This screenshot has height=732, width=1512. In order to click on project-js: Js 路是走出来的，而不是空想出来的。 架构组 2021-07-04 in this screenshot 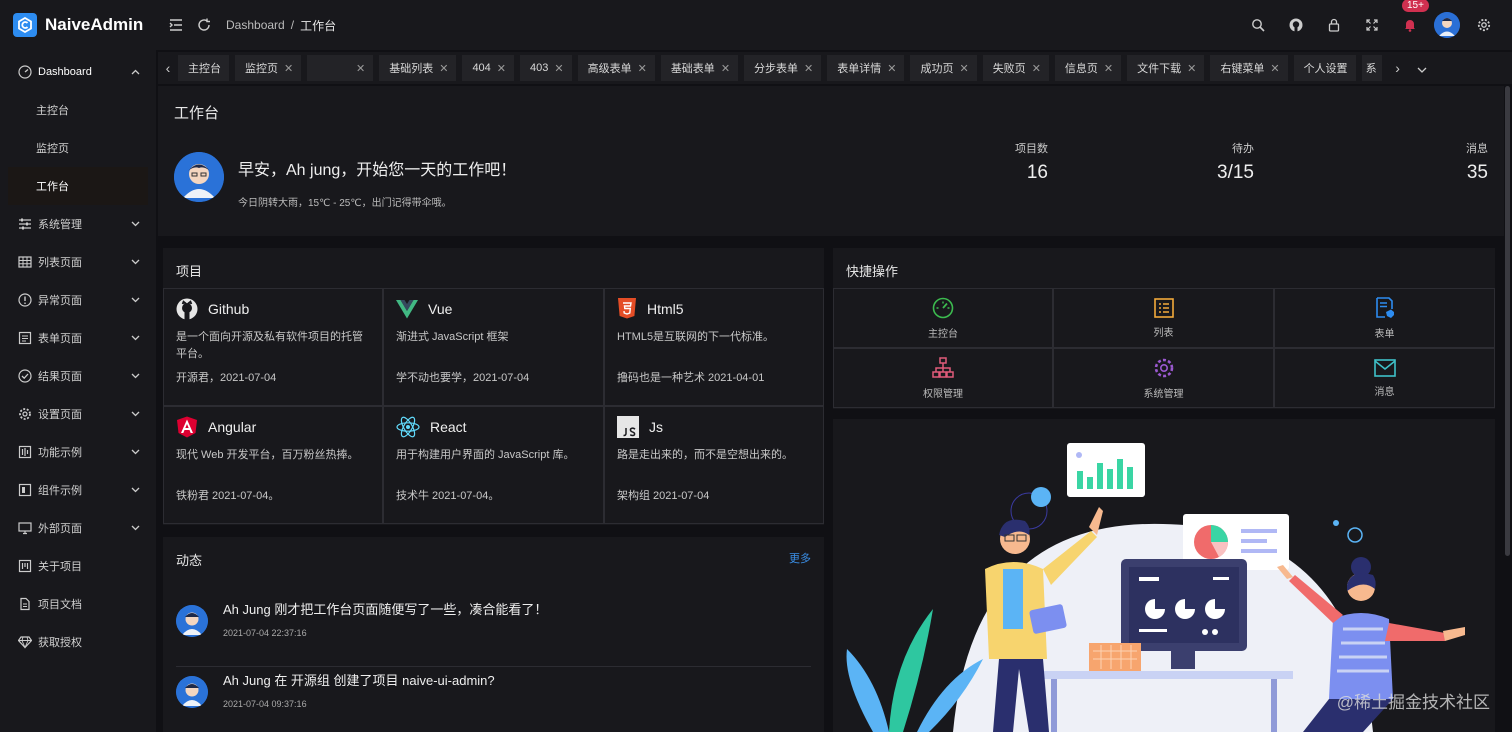, I will do `click(714, 465)`.